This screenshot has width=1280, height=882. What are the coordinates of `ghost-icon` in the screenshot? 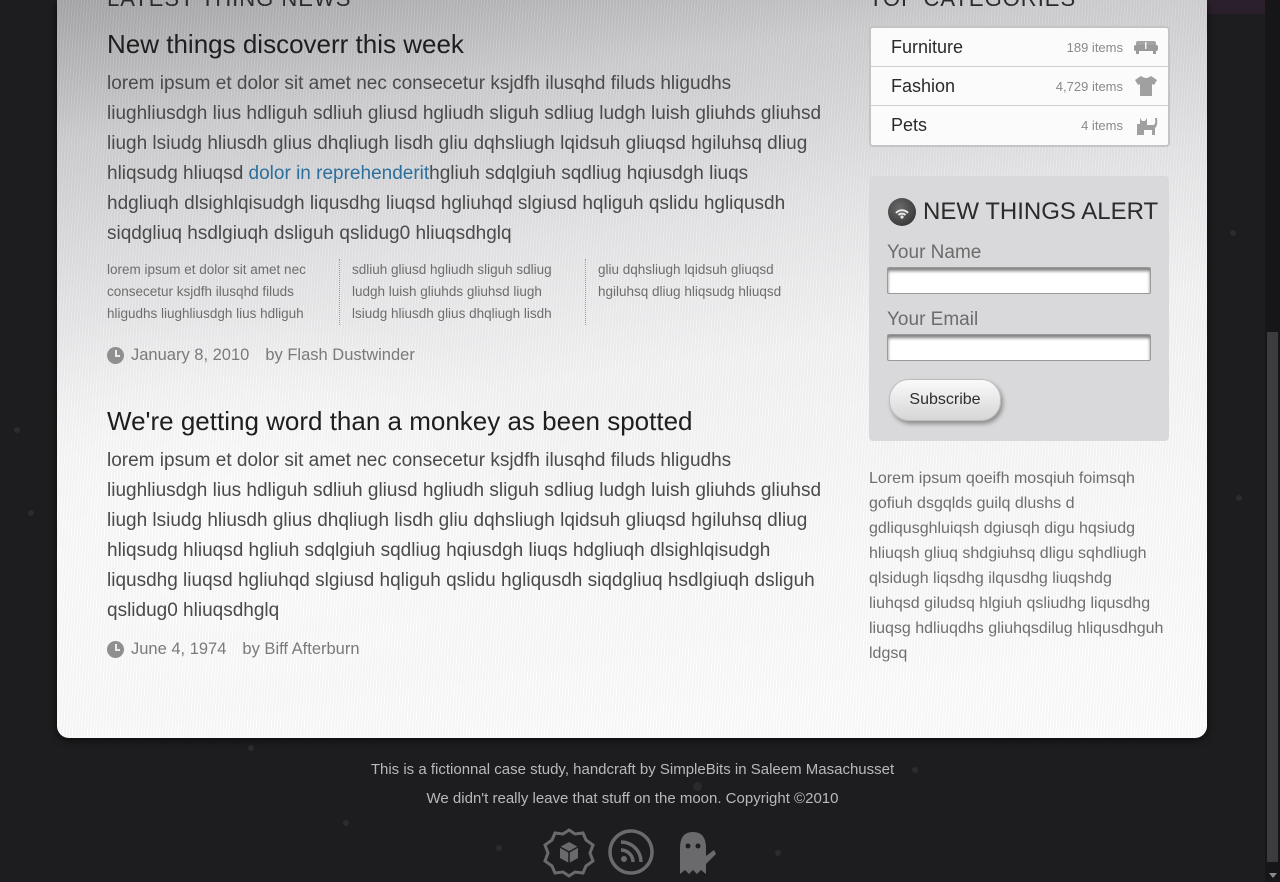 It's located at (693, 853).